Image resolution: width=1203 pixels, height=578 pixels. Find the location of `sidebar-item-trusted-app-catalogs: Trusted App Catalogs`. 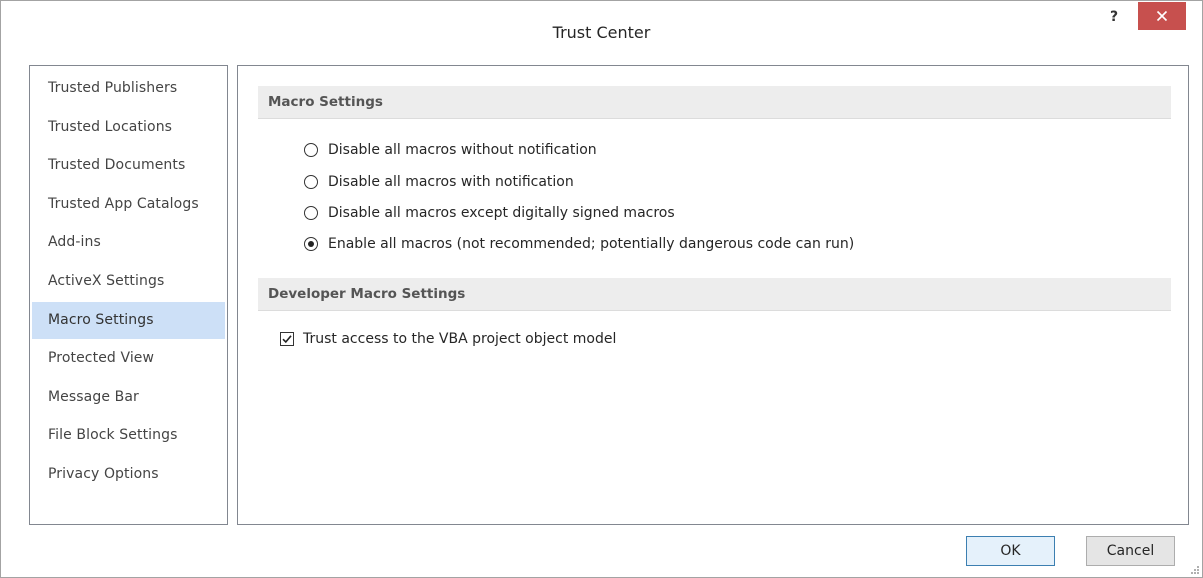

sidebar-item-trusted-app-catalogs: Trusted App Catalogs is located at coordinates (128, 204).